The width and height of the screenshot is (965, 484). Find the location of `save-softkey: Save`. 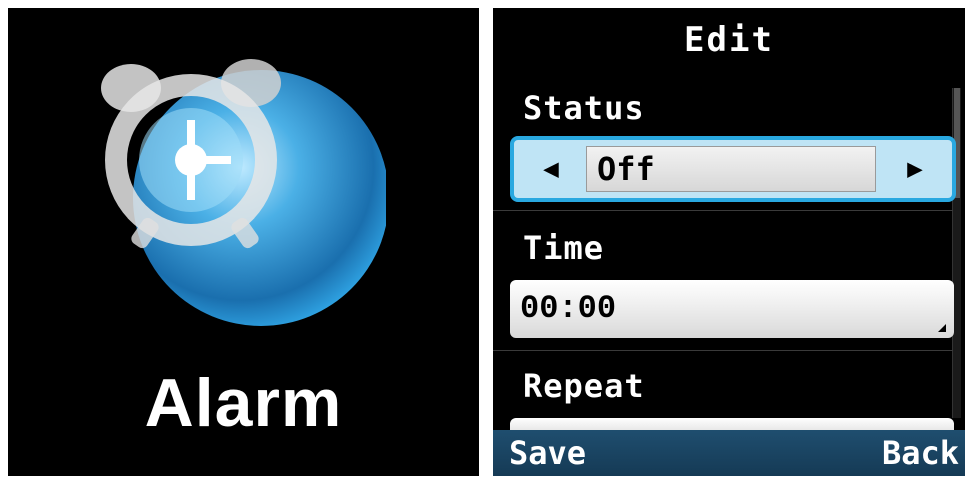

save-softkey: Save is located at coordinates (547, 453).